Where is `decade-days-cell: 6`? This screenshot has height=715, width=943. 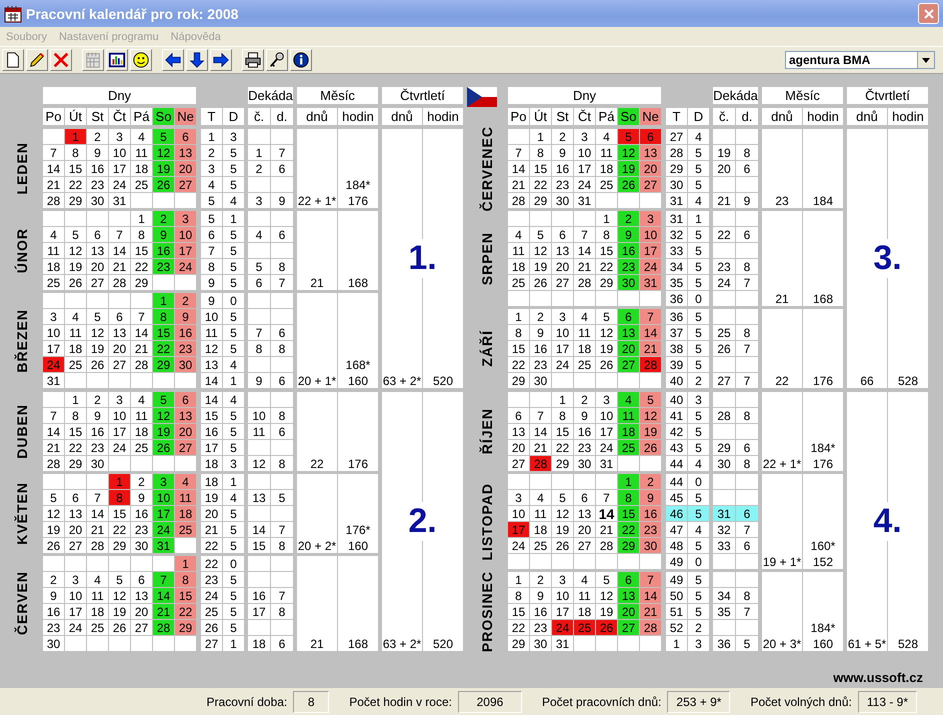 decade-days-cell: 6 is located at coordinates (282, 332).